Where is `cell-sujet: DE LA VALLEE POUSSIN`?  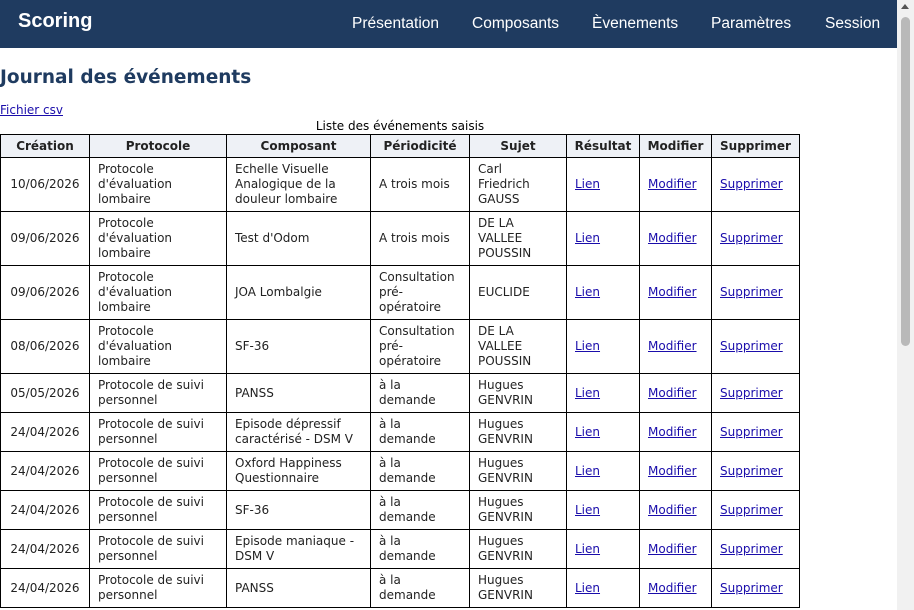 cell-sujet: DE LA VALLEE POUSSIN is located at coordinates (518, 238).